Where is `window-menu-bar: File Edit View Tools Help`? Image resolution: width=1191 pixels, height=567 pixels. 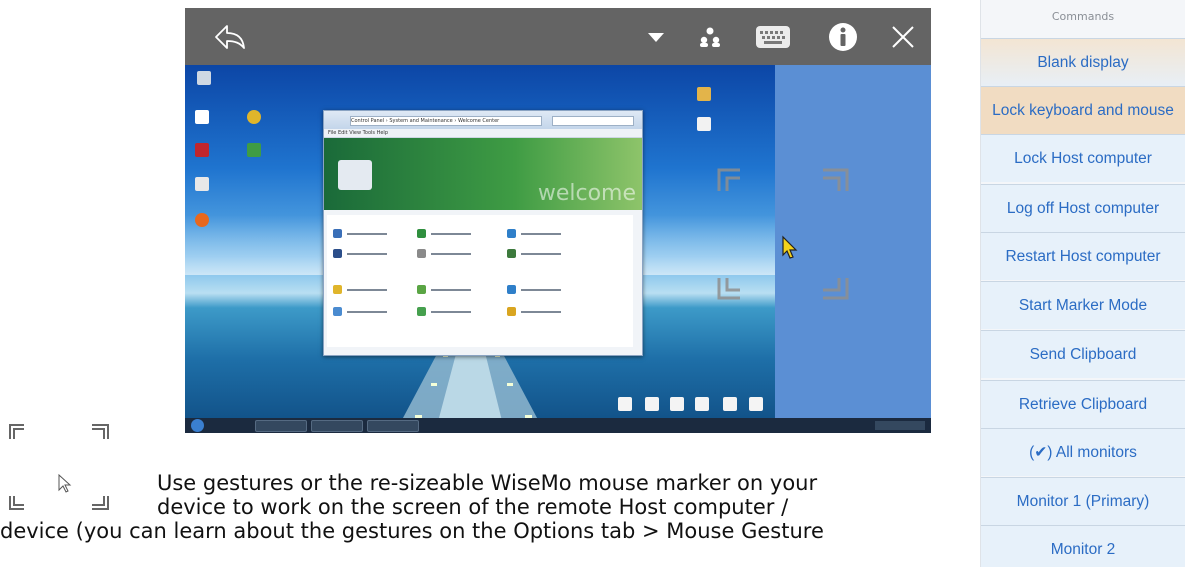
window-menu-bar: File Edit View Tools Help is located at coordinates (483, 133).